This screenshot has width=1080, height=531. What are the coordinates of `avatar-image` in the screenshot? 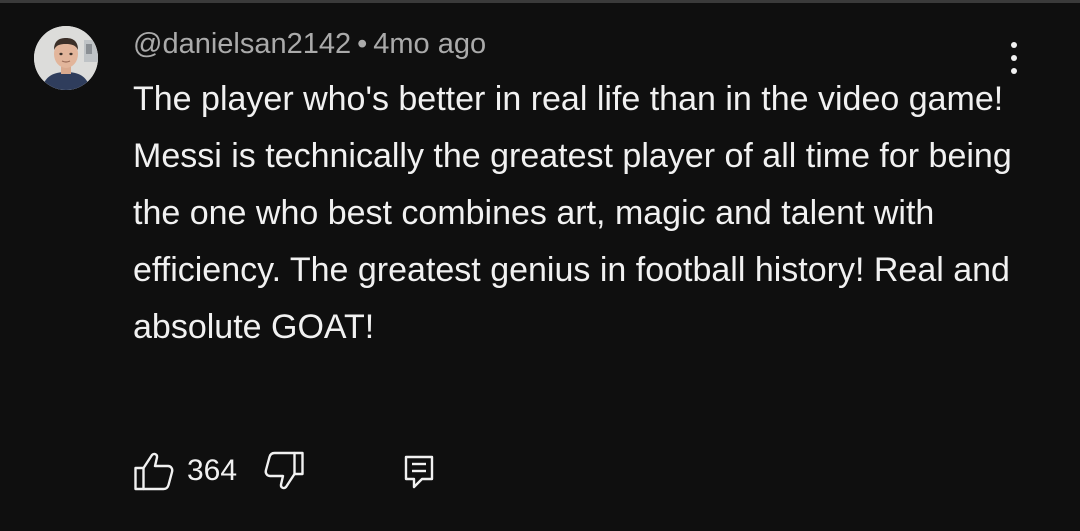 It's located at (66, 58).